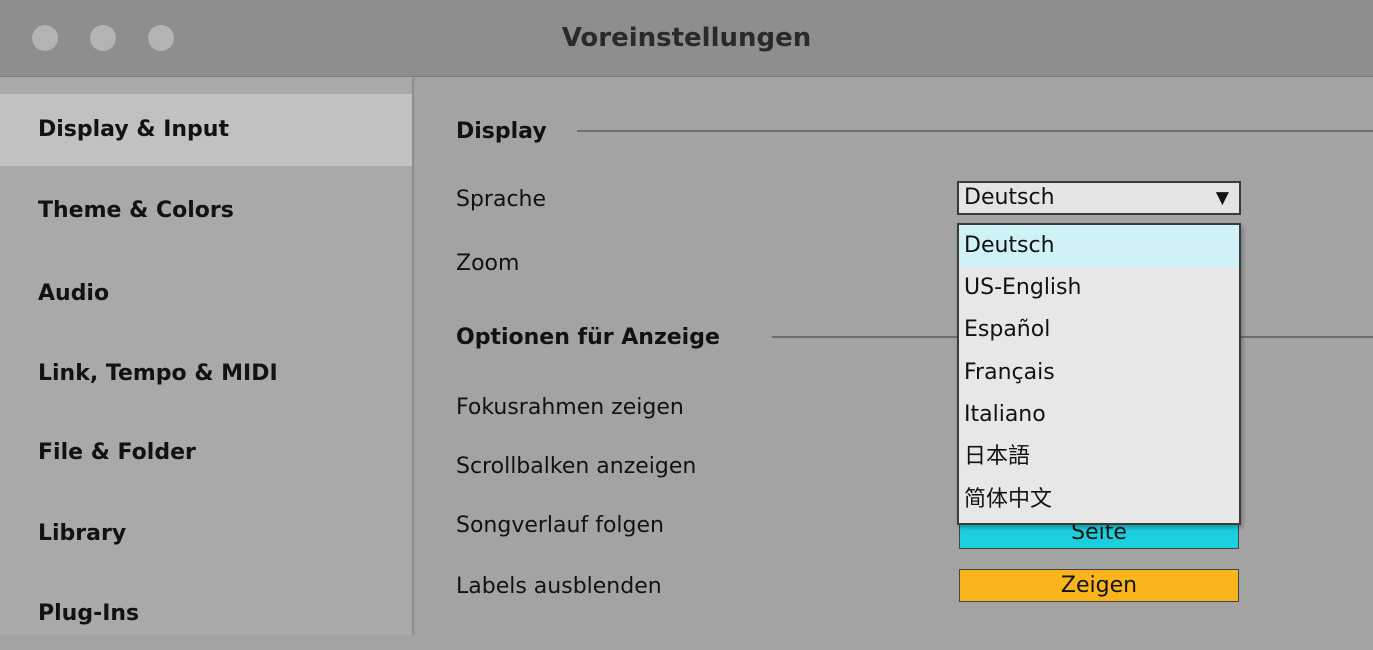 This screenshot has width=1373, height=650. What do you see at coordinates (559, 586) in the screenshot?
I see `hide-labels-label: Labels ausblenden` at bounding box center [559, 586].